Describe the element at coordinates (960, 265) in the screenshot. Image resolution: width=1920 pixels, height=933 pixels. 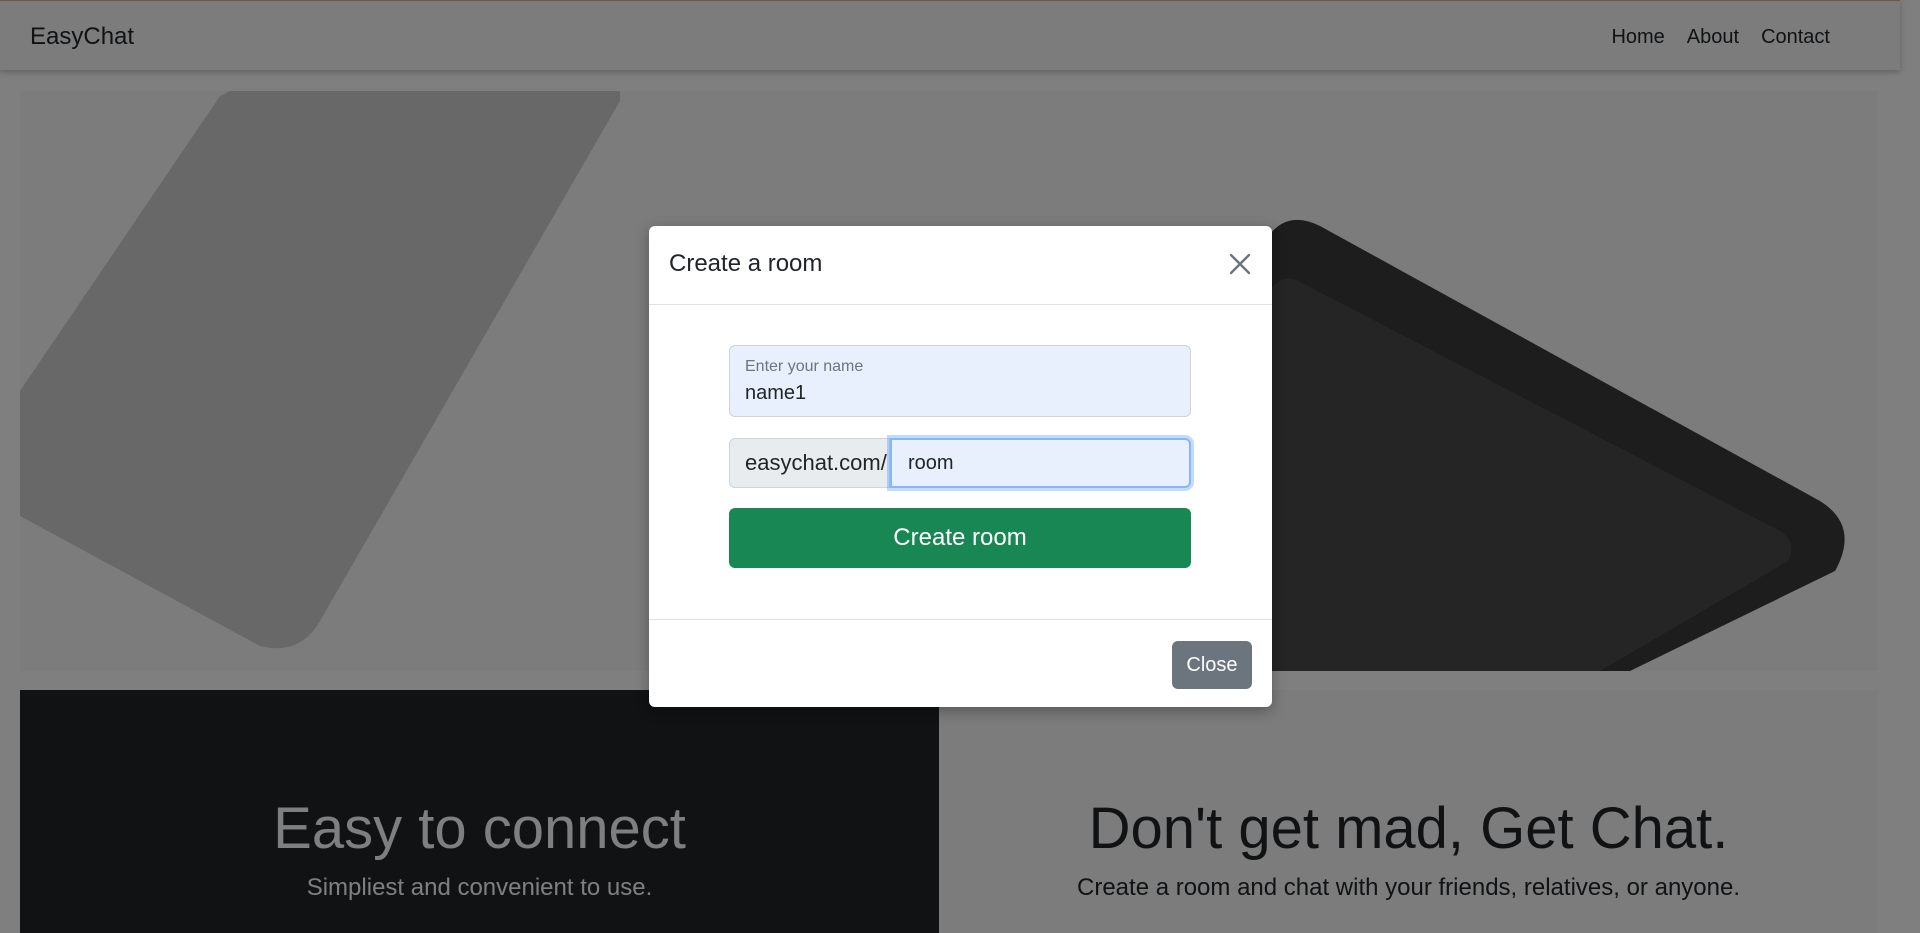
I see `modal-header: Create a room` at that location.